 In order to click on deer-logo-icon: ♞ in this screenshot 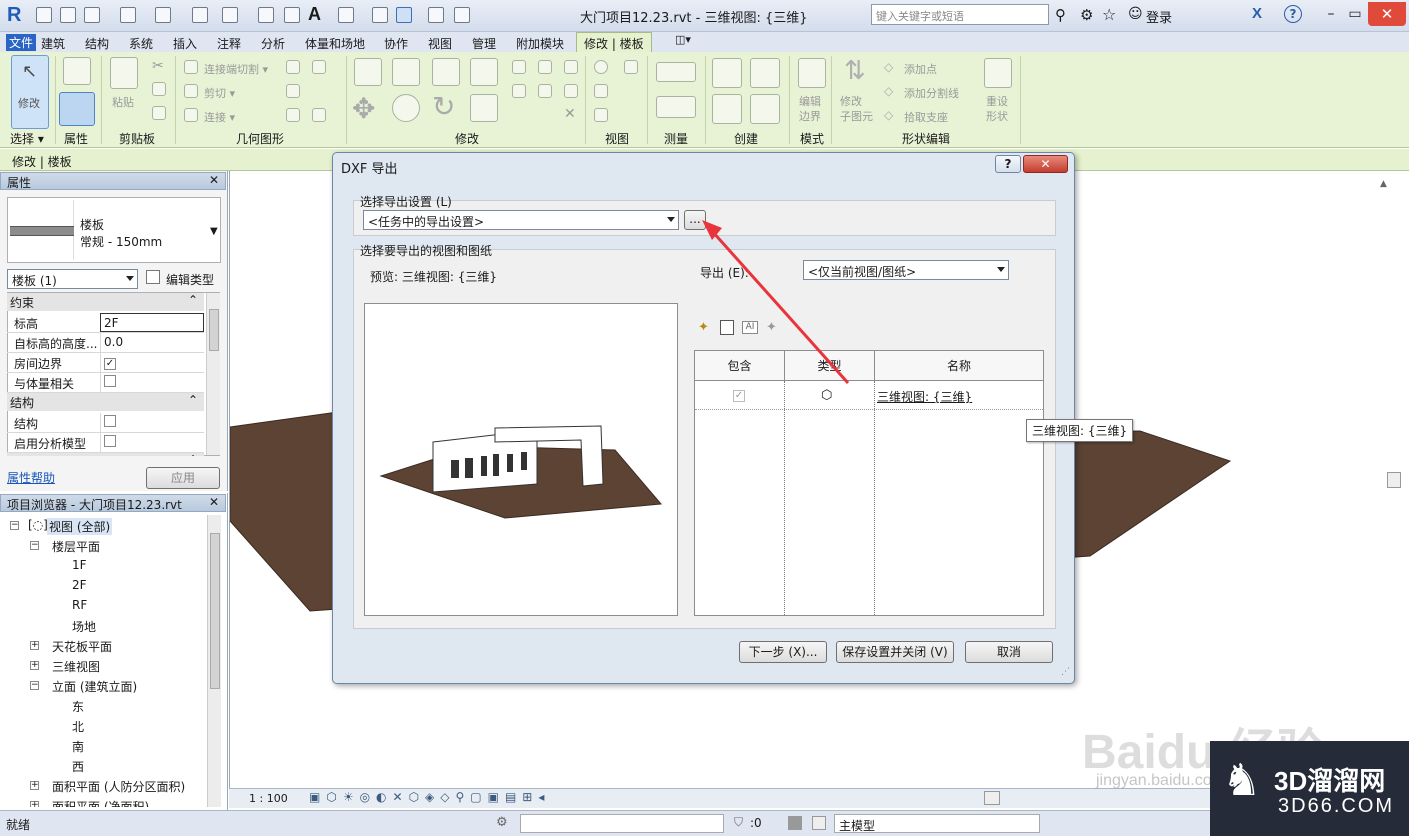, I will do `click(1242, 780)`.